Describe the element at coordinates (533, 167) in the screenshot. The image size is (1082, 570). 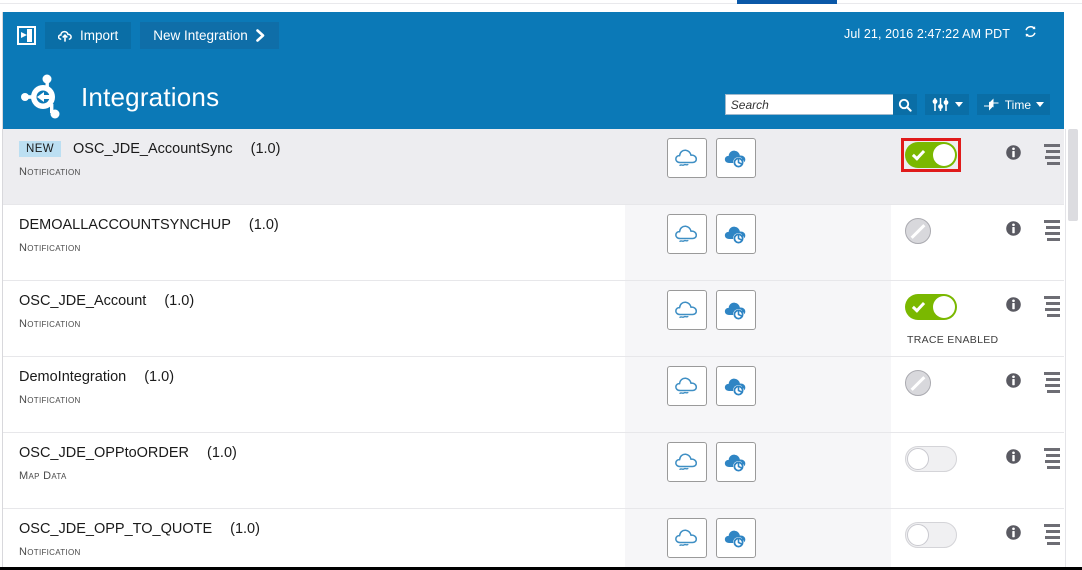
I see `table-row: NEW OSC_JDE_AccountSync (1.0) Notification` at that location.